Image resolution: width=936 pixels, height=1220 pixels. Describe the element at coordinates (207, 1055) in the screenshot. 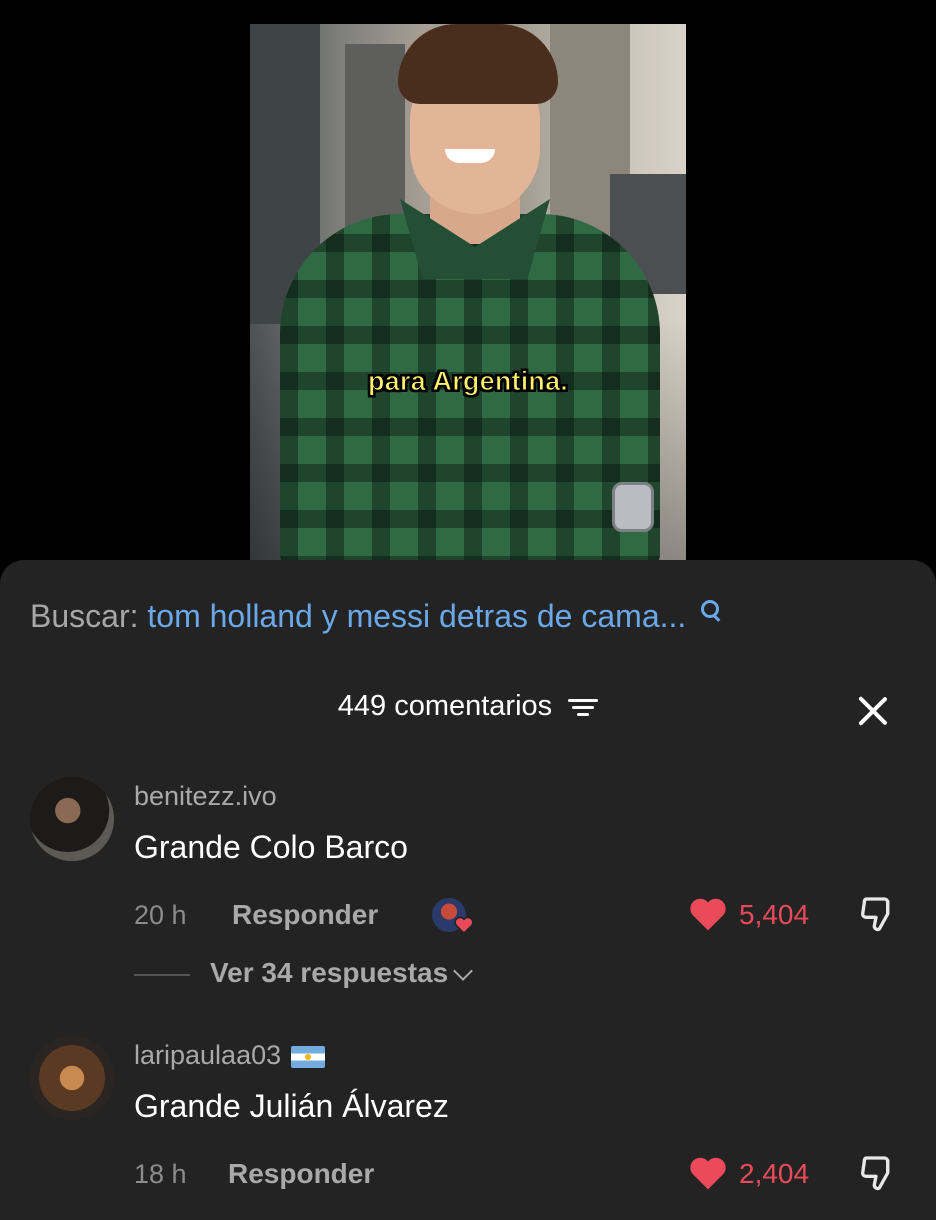

I see `comment-username: laripaulaa03` at that location.